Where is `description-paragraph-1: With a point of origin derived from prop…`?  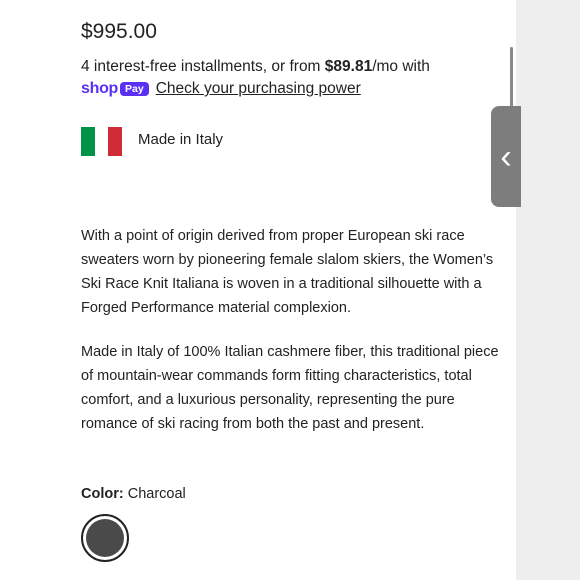 description-paragraph-1: With a point of origin derived from prop… is located at coordinates (287, 272).